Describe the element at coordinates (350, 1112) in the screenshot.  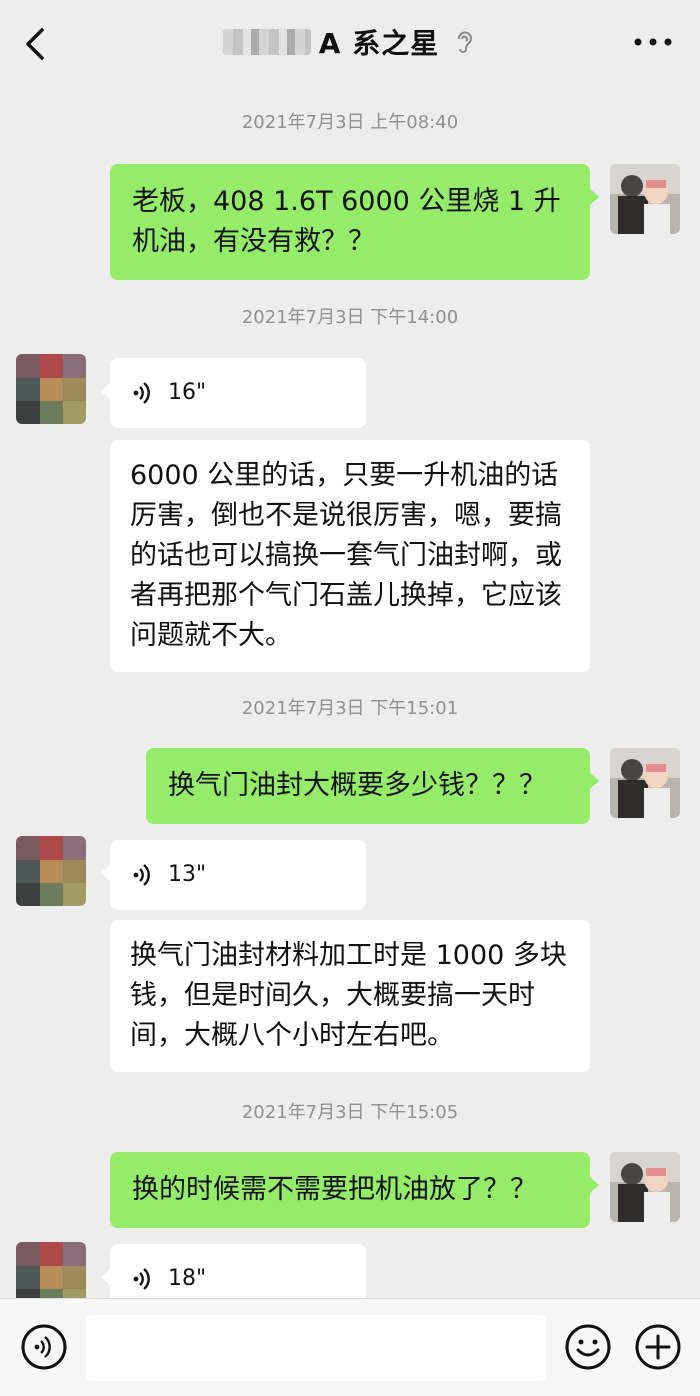
I see `timestamp: 2021年7月3日 下午15:05` at that location.